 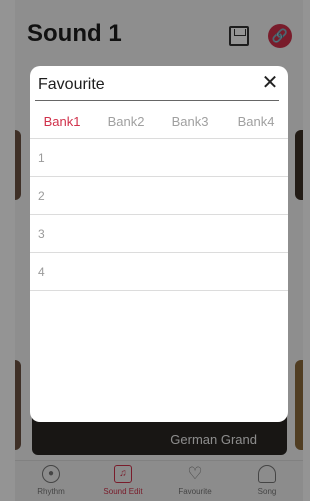 What do you see at coordinates (159, 272) in the screenshot?
I see `list-item: 4` at bounding box center [159, 272].